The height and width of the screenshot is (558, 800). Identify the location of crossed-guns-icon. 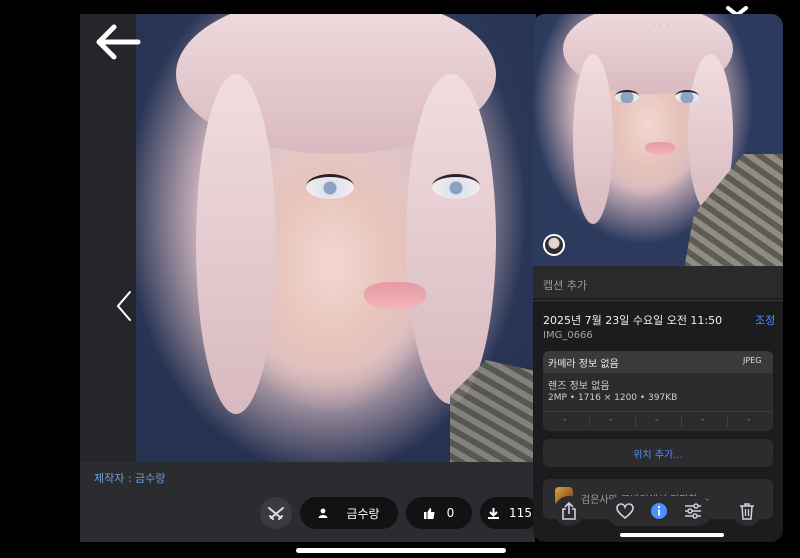
(276, 513).